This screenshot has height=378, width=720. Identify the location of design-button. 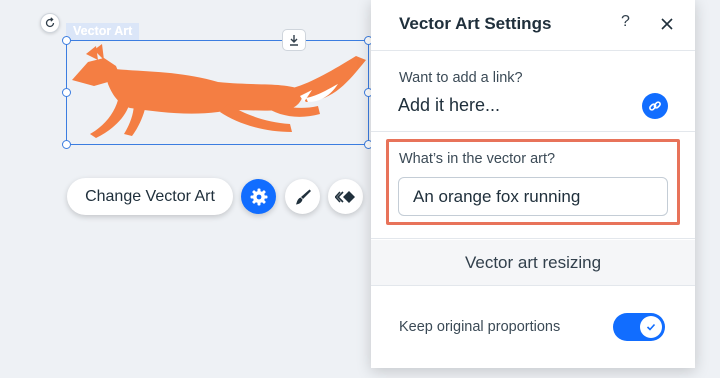
(302, 196).